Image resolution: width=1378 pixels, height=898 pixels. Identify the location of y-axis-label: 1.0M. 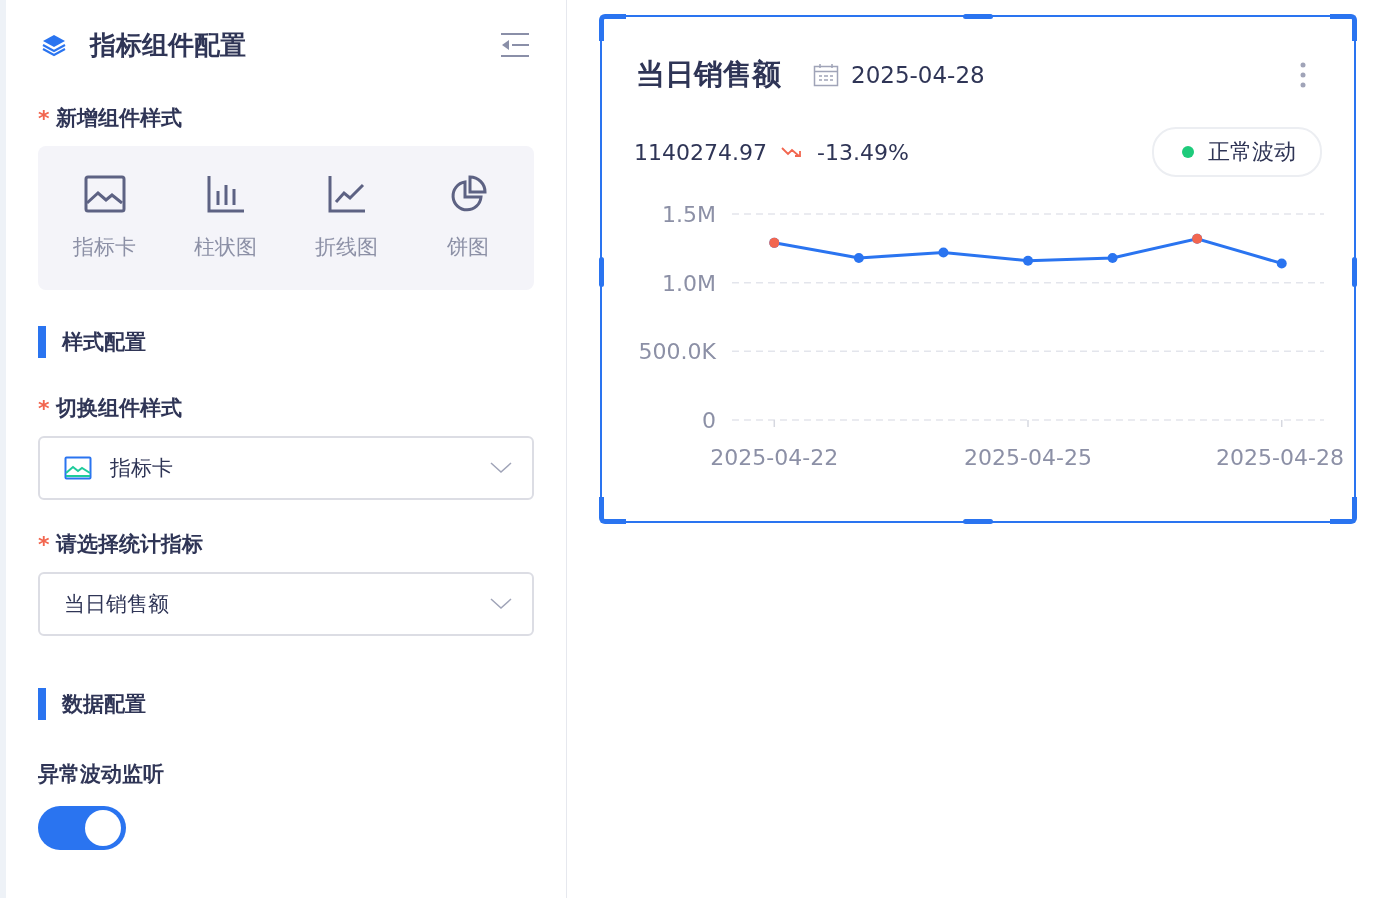
(689, 283).